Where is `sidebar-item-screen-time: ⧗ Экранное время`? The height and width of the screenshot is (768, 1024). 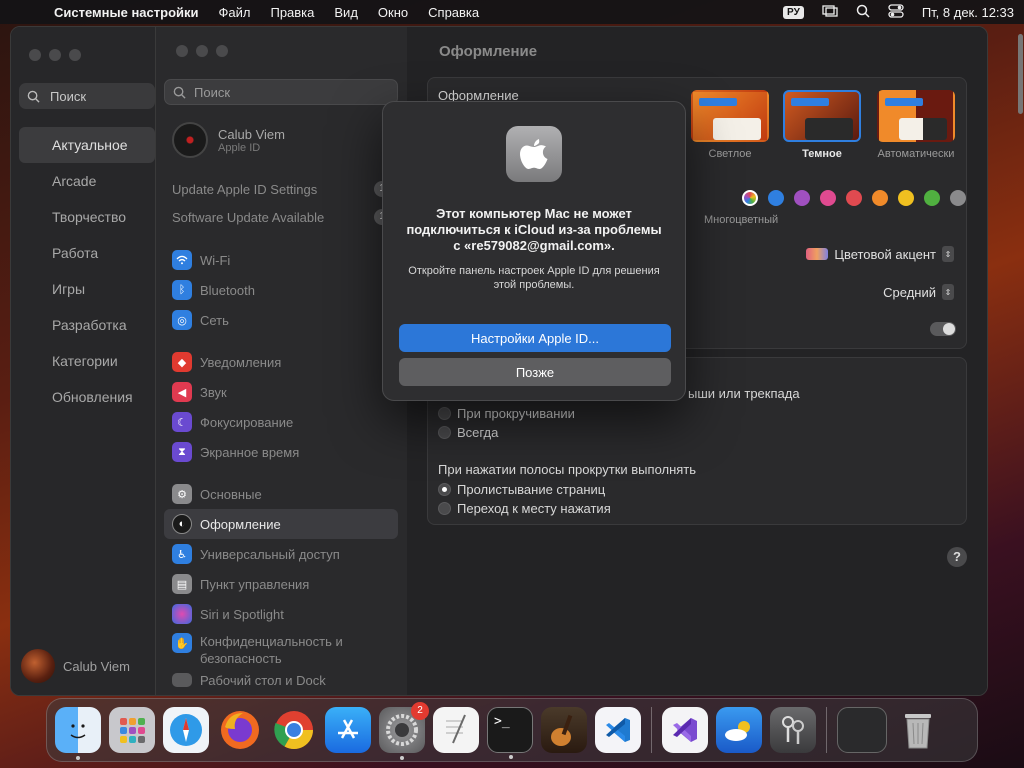
sidebar-item-screen-time: ⧗ Экранное время is located at coordinates (281, 452).